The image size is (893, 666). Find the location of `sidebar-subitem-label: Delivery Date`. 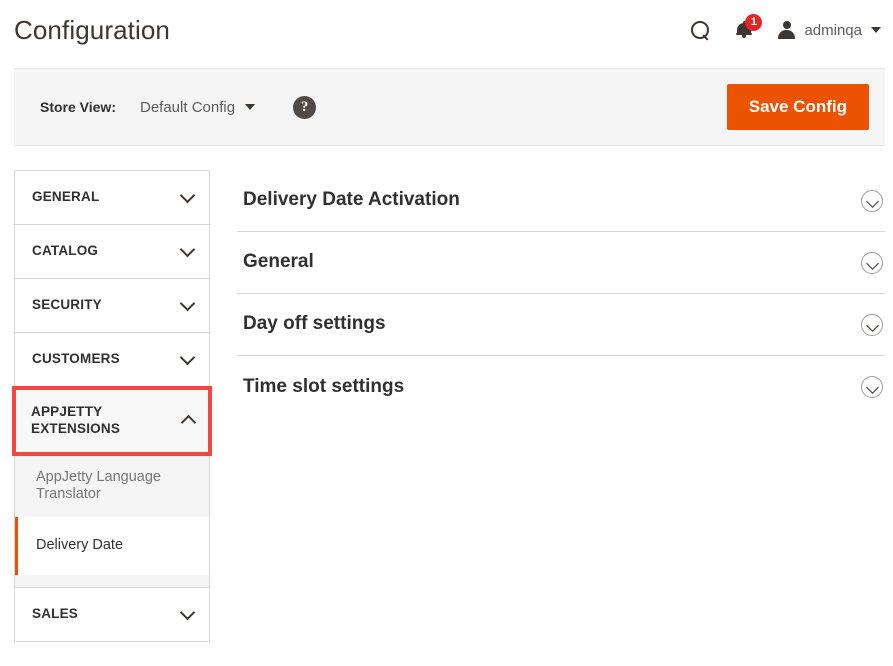

sidebar-subitem-label: Delivery Date is located at coordinates (80, 545).